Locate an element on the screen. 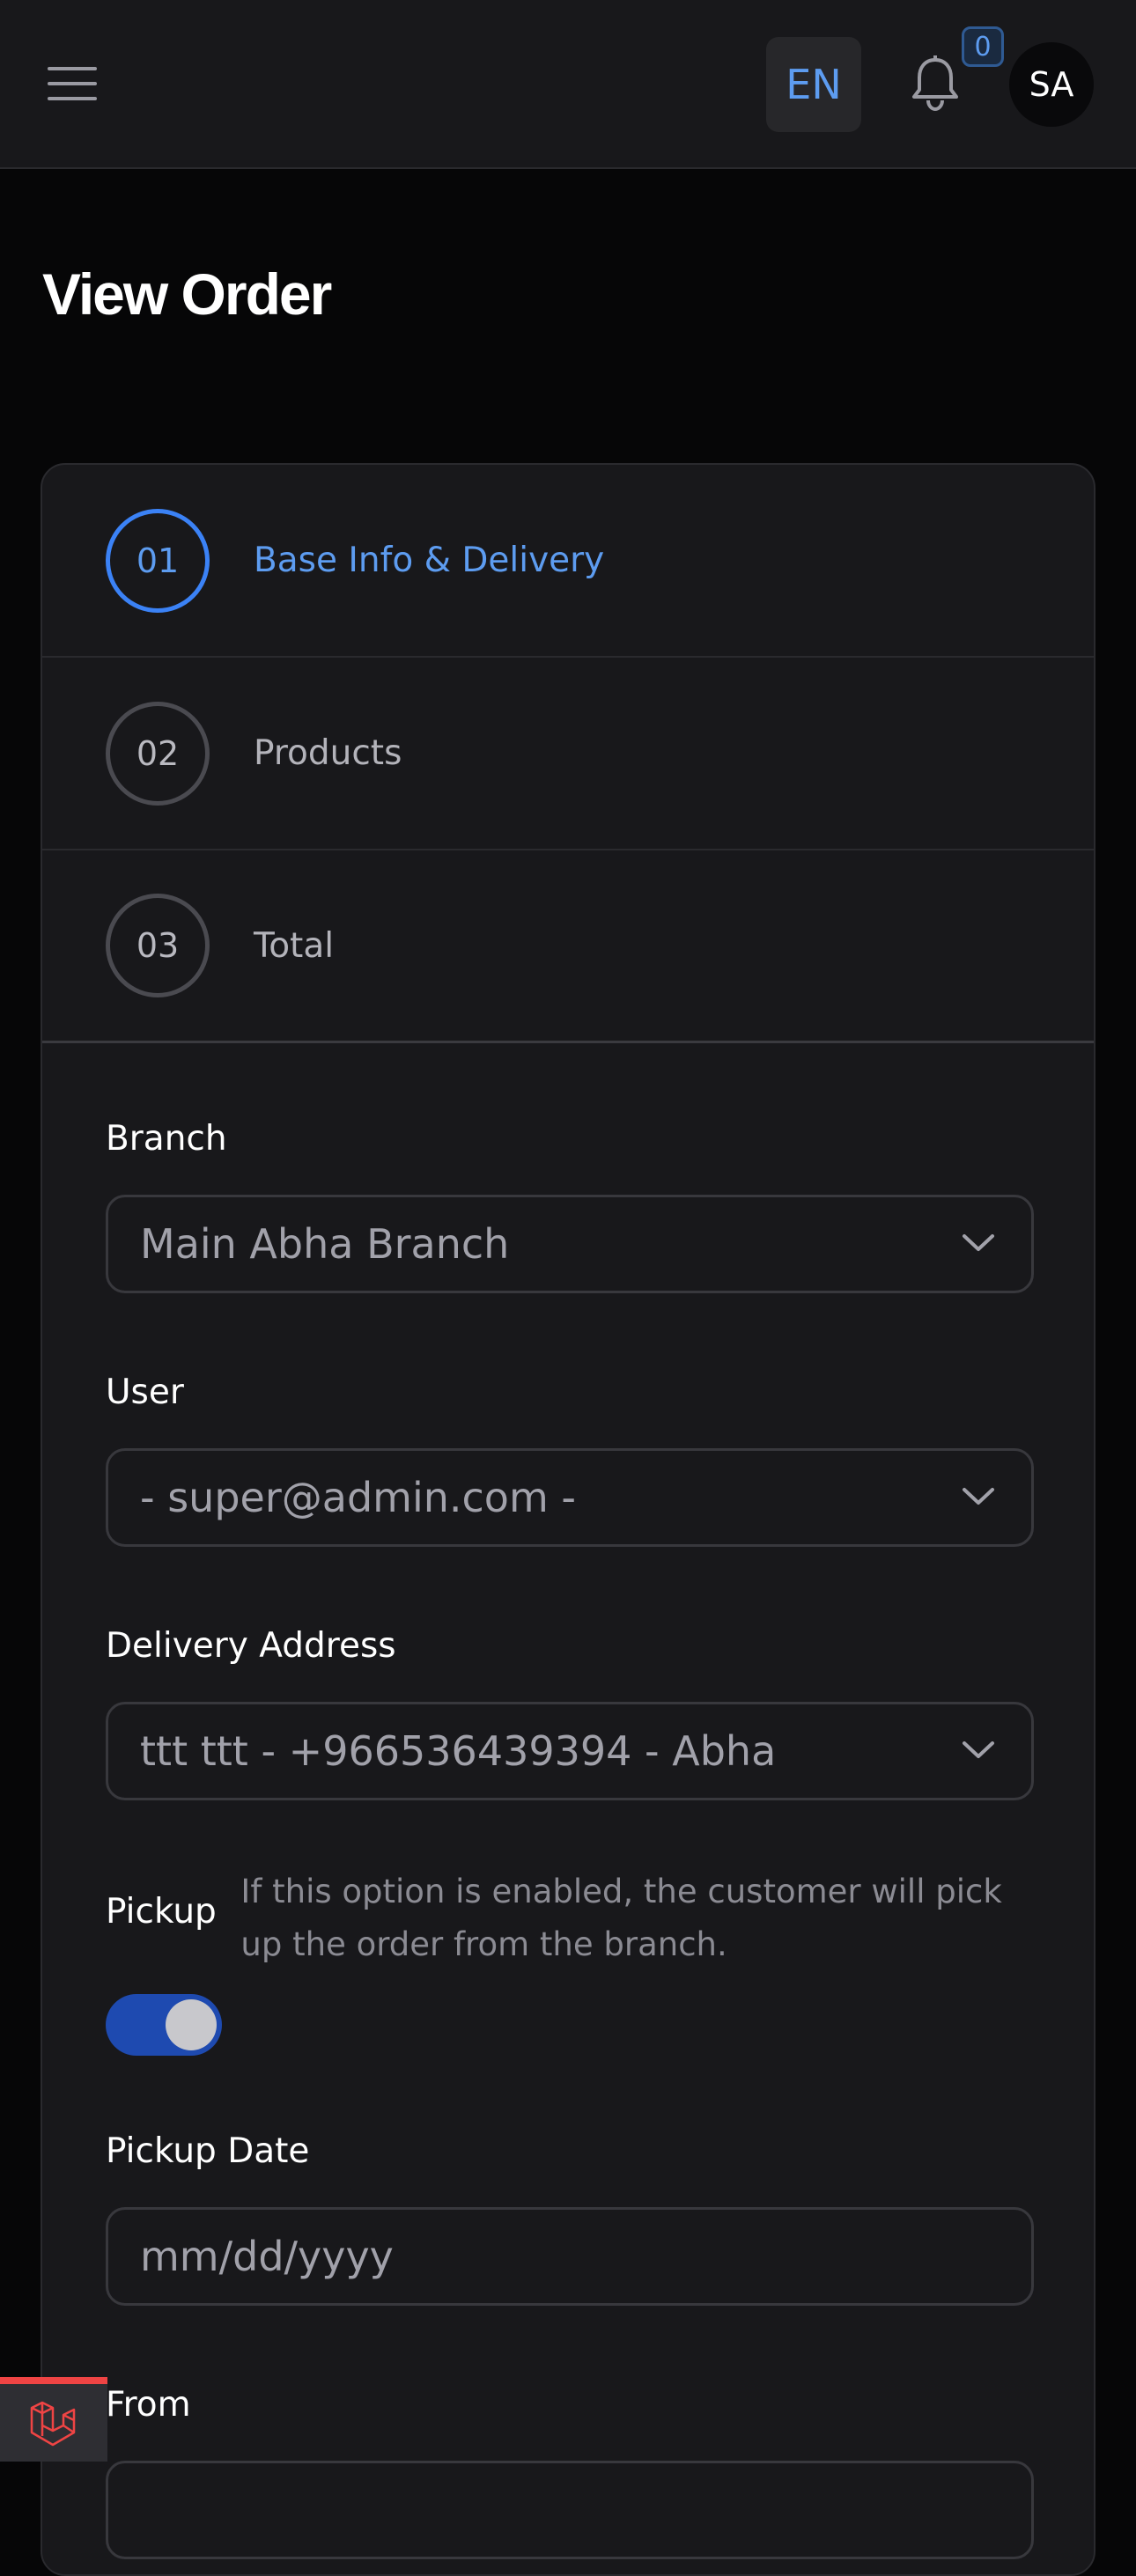 The width and height of the screenshot is (1136, 2576). avatar: SA is located at coordinates (1051, 84).